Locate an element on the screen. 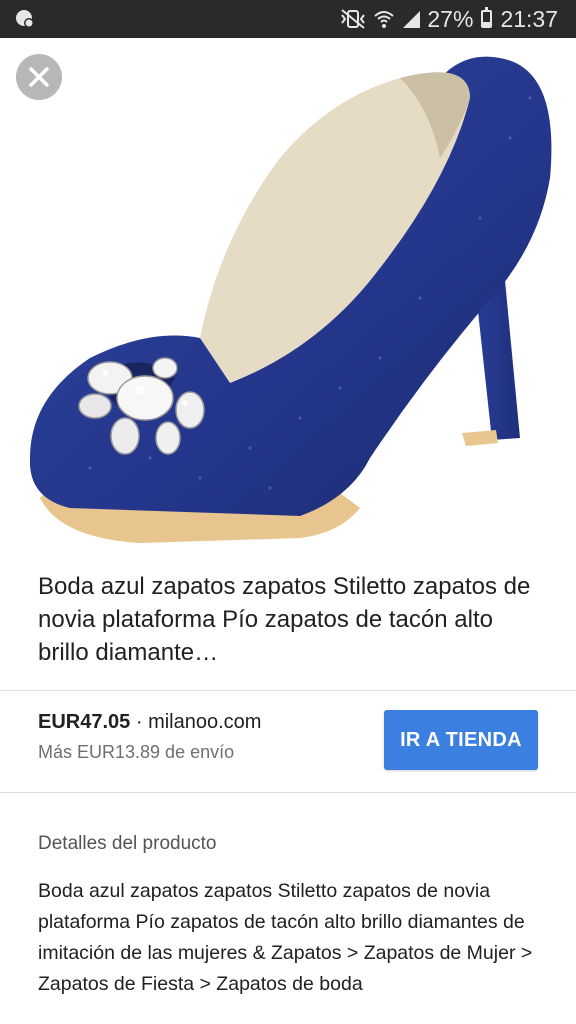 This screenshot has width=576, height=1024. android-debug-icon is located at coordinates (25, 19).